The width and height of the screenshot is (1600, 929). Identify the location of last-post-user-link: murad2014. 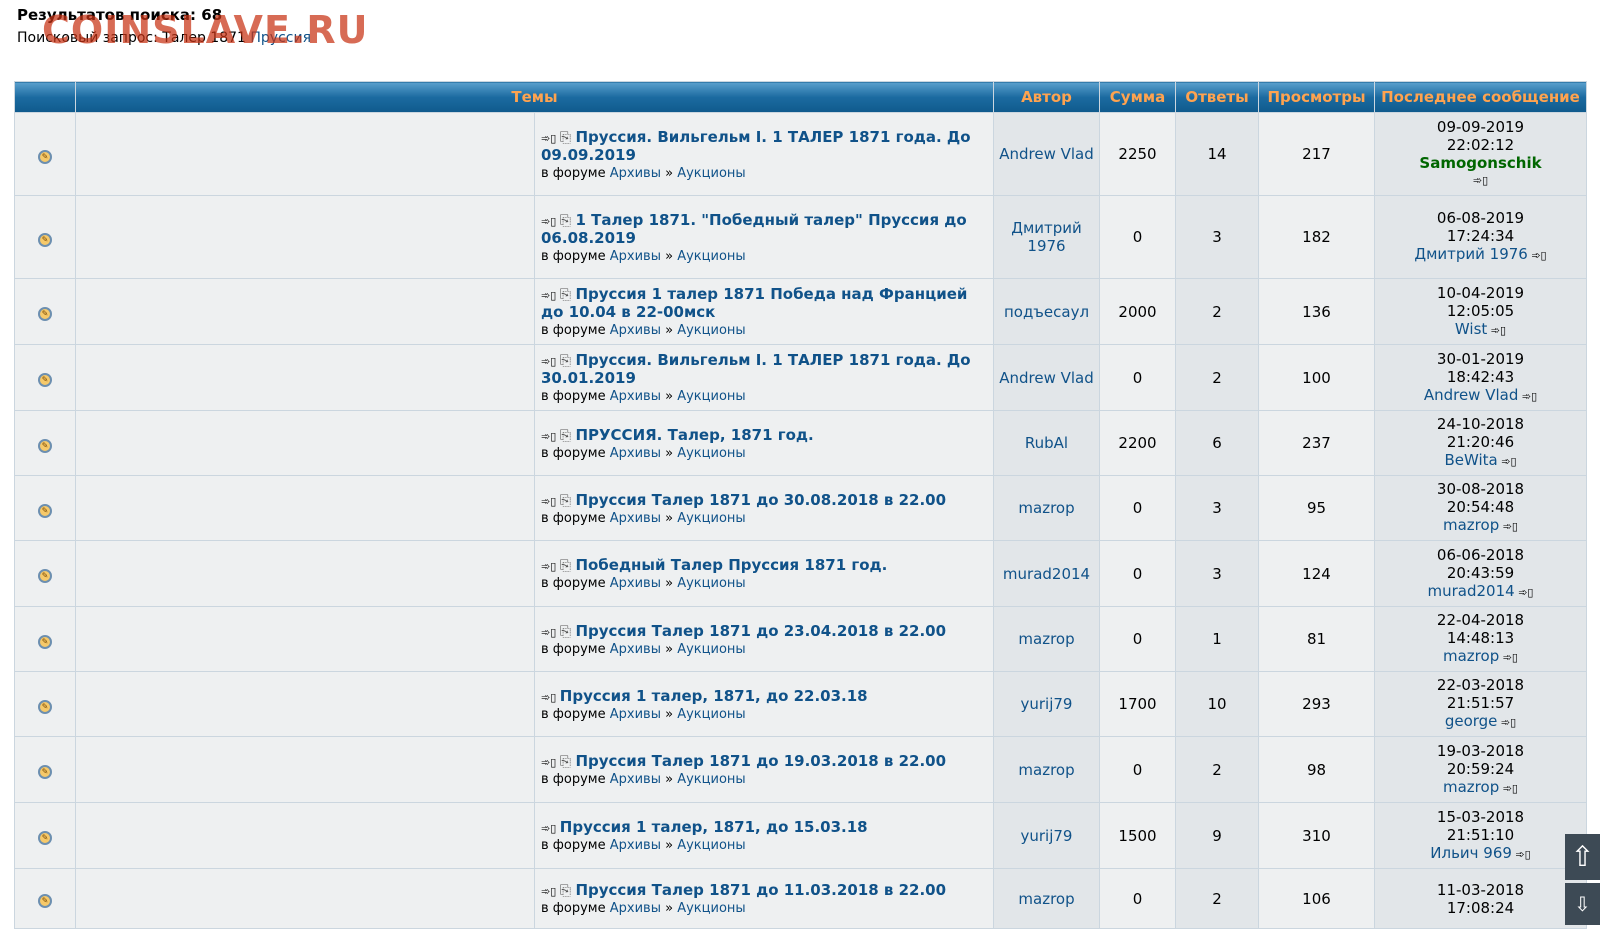
(1471, 591).